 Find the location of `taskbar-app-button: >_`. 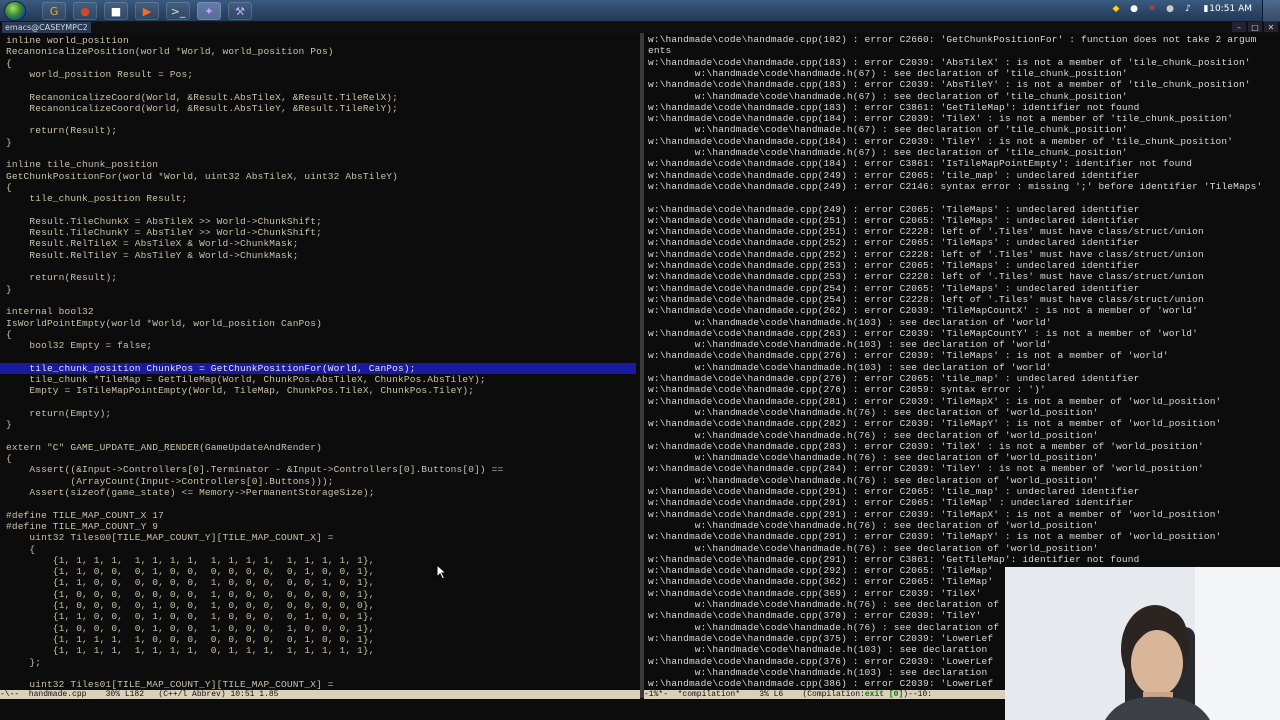

taskbar-app-button: >_ is located at coordinates (178, 11).